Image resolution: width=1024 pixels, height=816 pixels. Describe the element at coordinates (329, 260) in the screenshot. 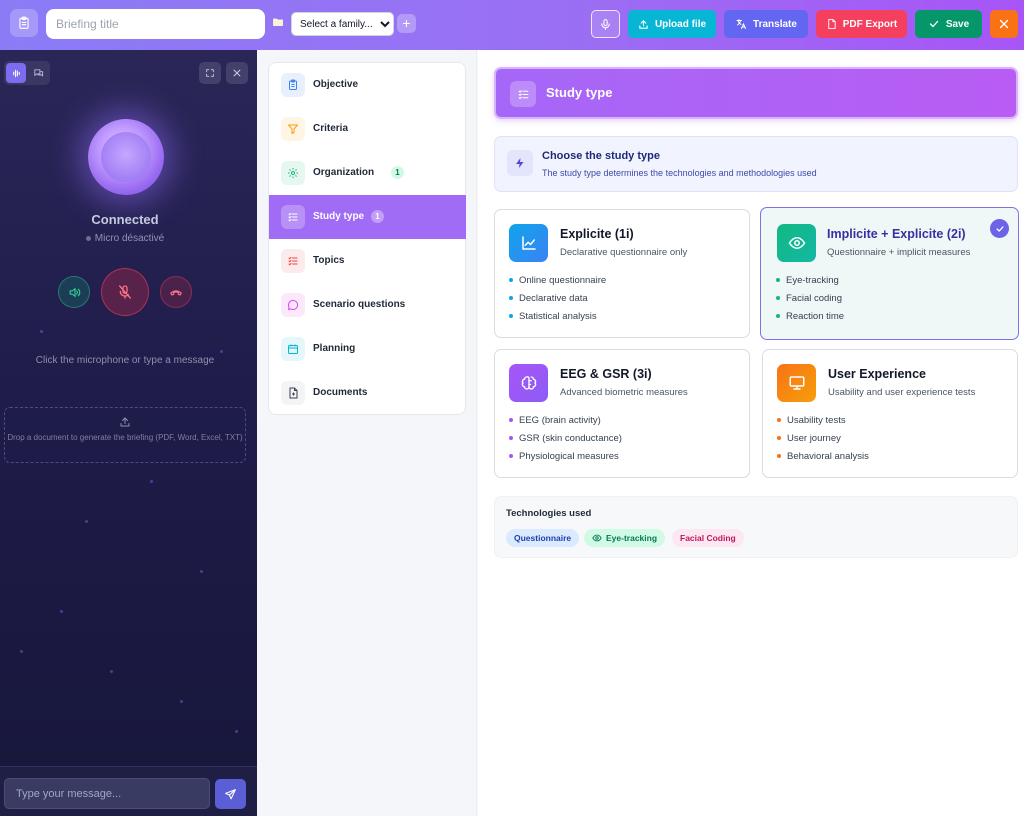

I see `nav-item-label: Topics` at that location.